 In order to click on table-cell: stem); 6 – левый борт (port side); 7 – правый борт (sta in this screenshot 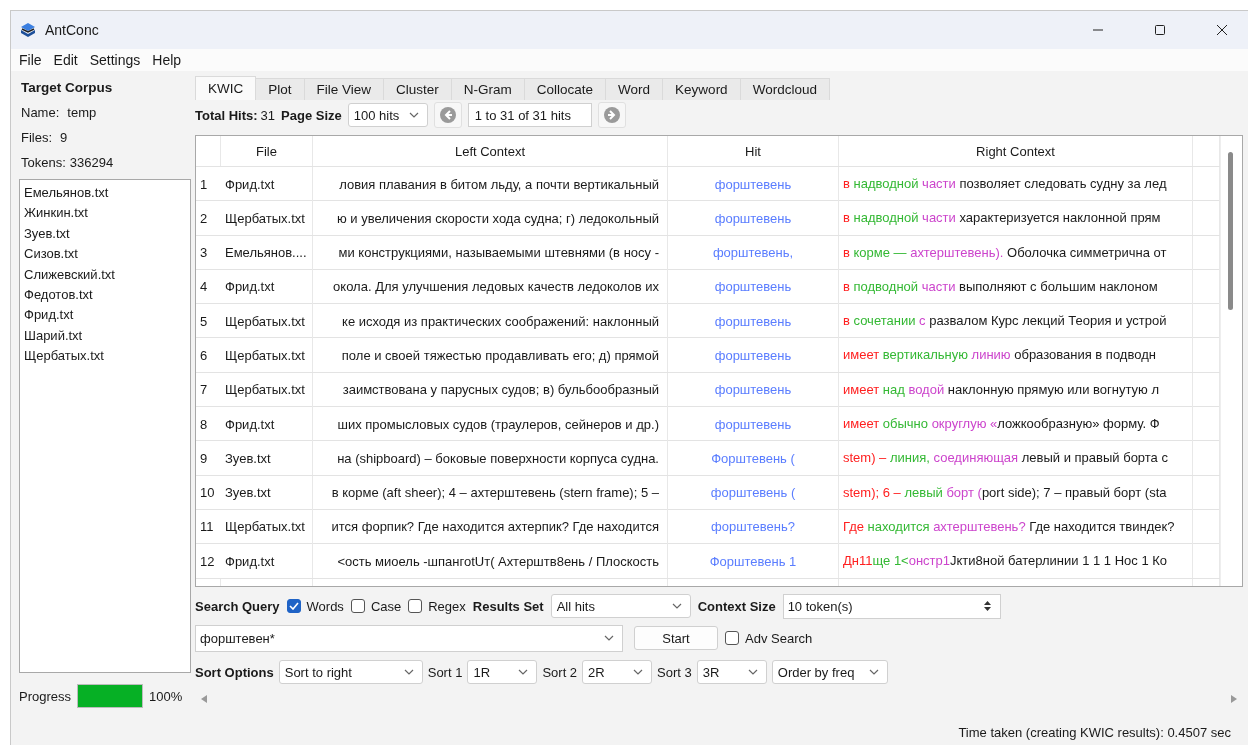, I will do `click(1016, 492)`.